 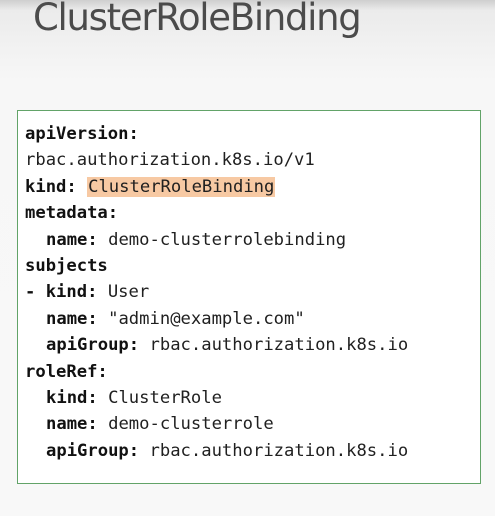 I want to click on yaml-line-roleref-name: name: demo-clusterrole, so click(x=252, y=424).